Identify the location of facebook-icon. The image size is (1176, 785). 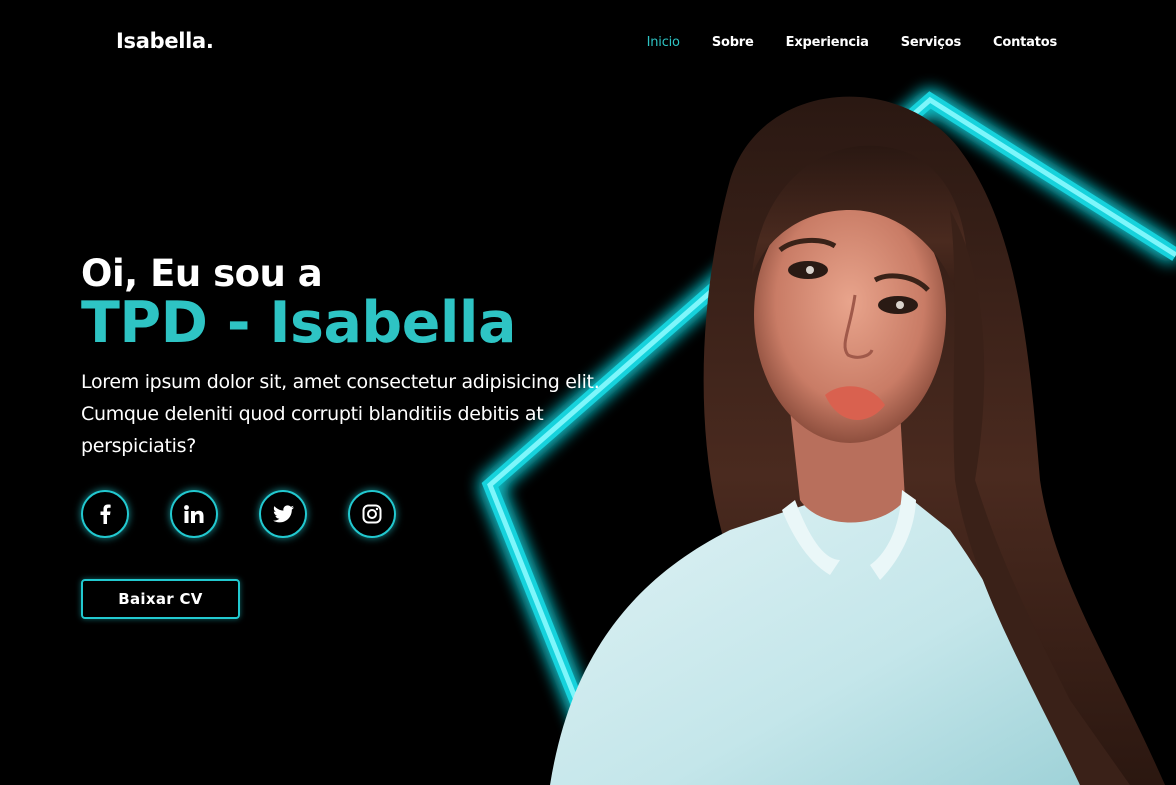
(105, 514).